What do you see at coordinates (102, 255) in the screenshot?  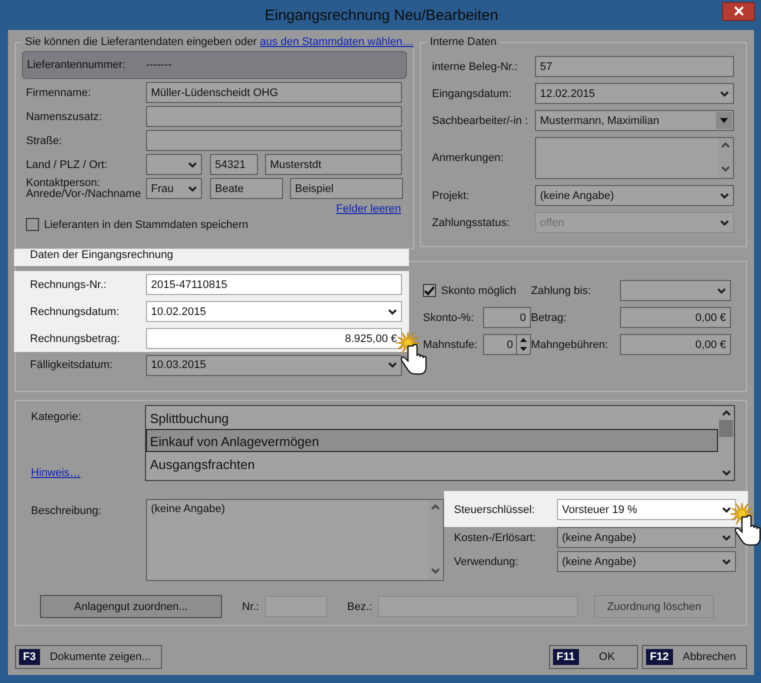 I see `group-legend: Daten der Eingangsrechnung` at bounding box center [102, 255].